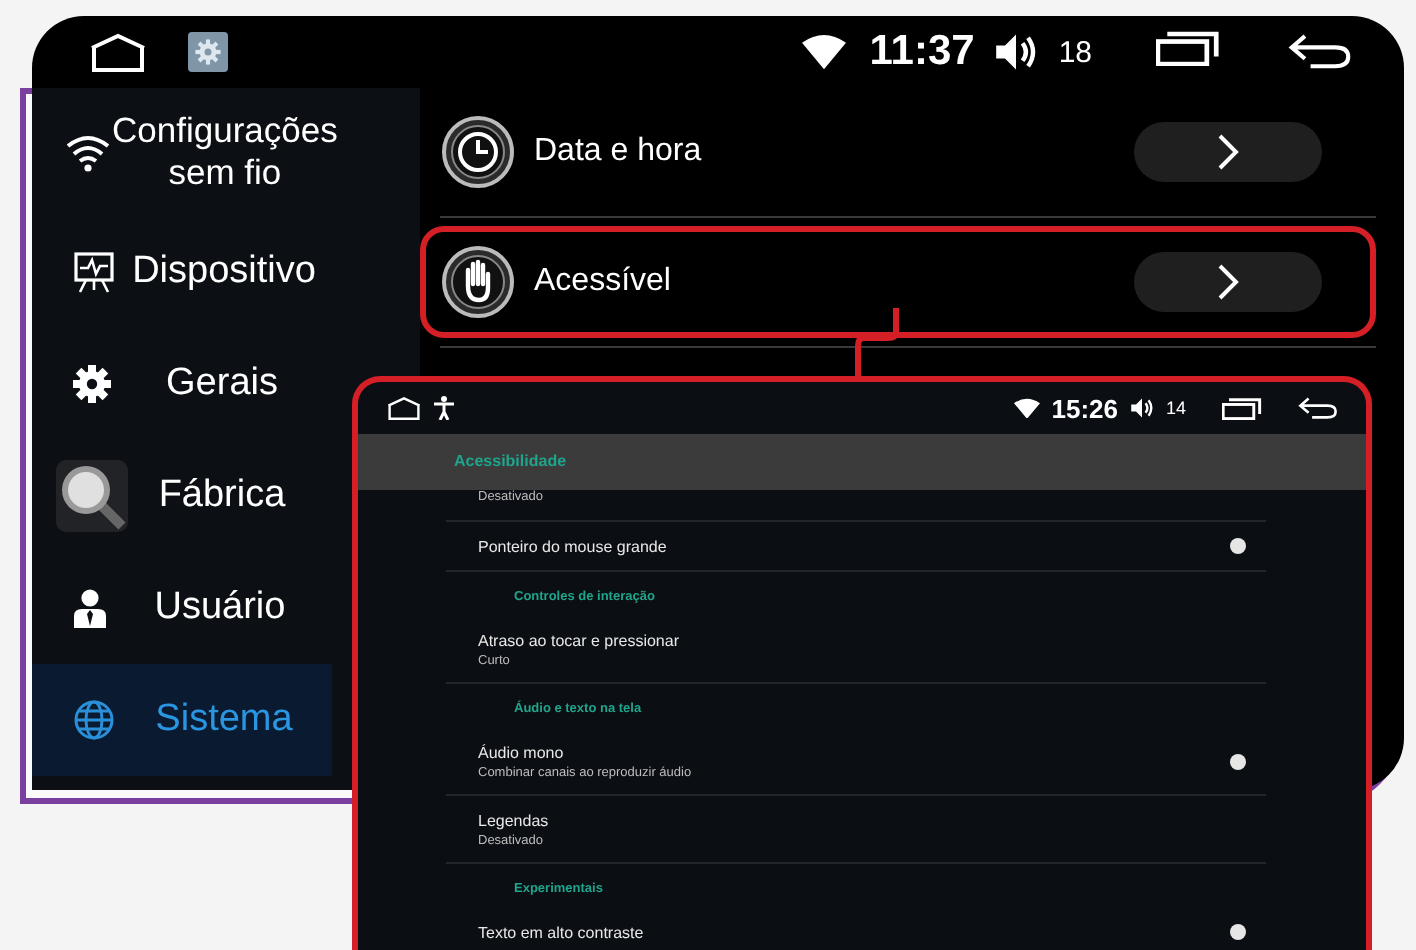 The height and width of the screenshot is (950, 1416). I want to click on clock-icon, so click(478, 152).